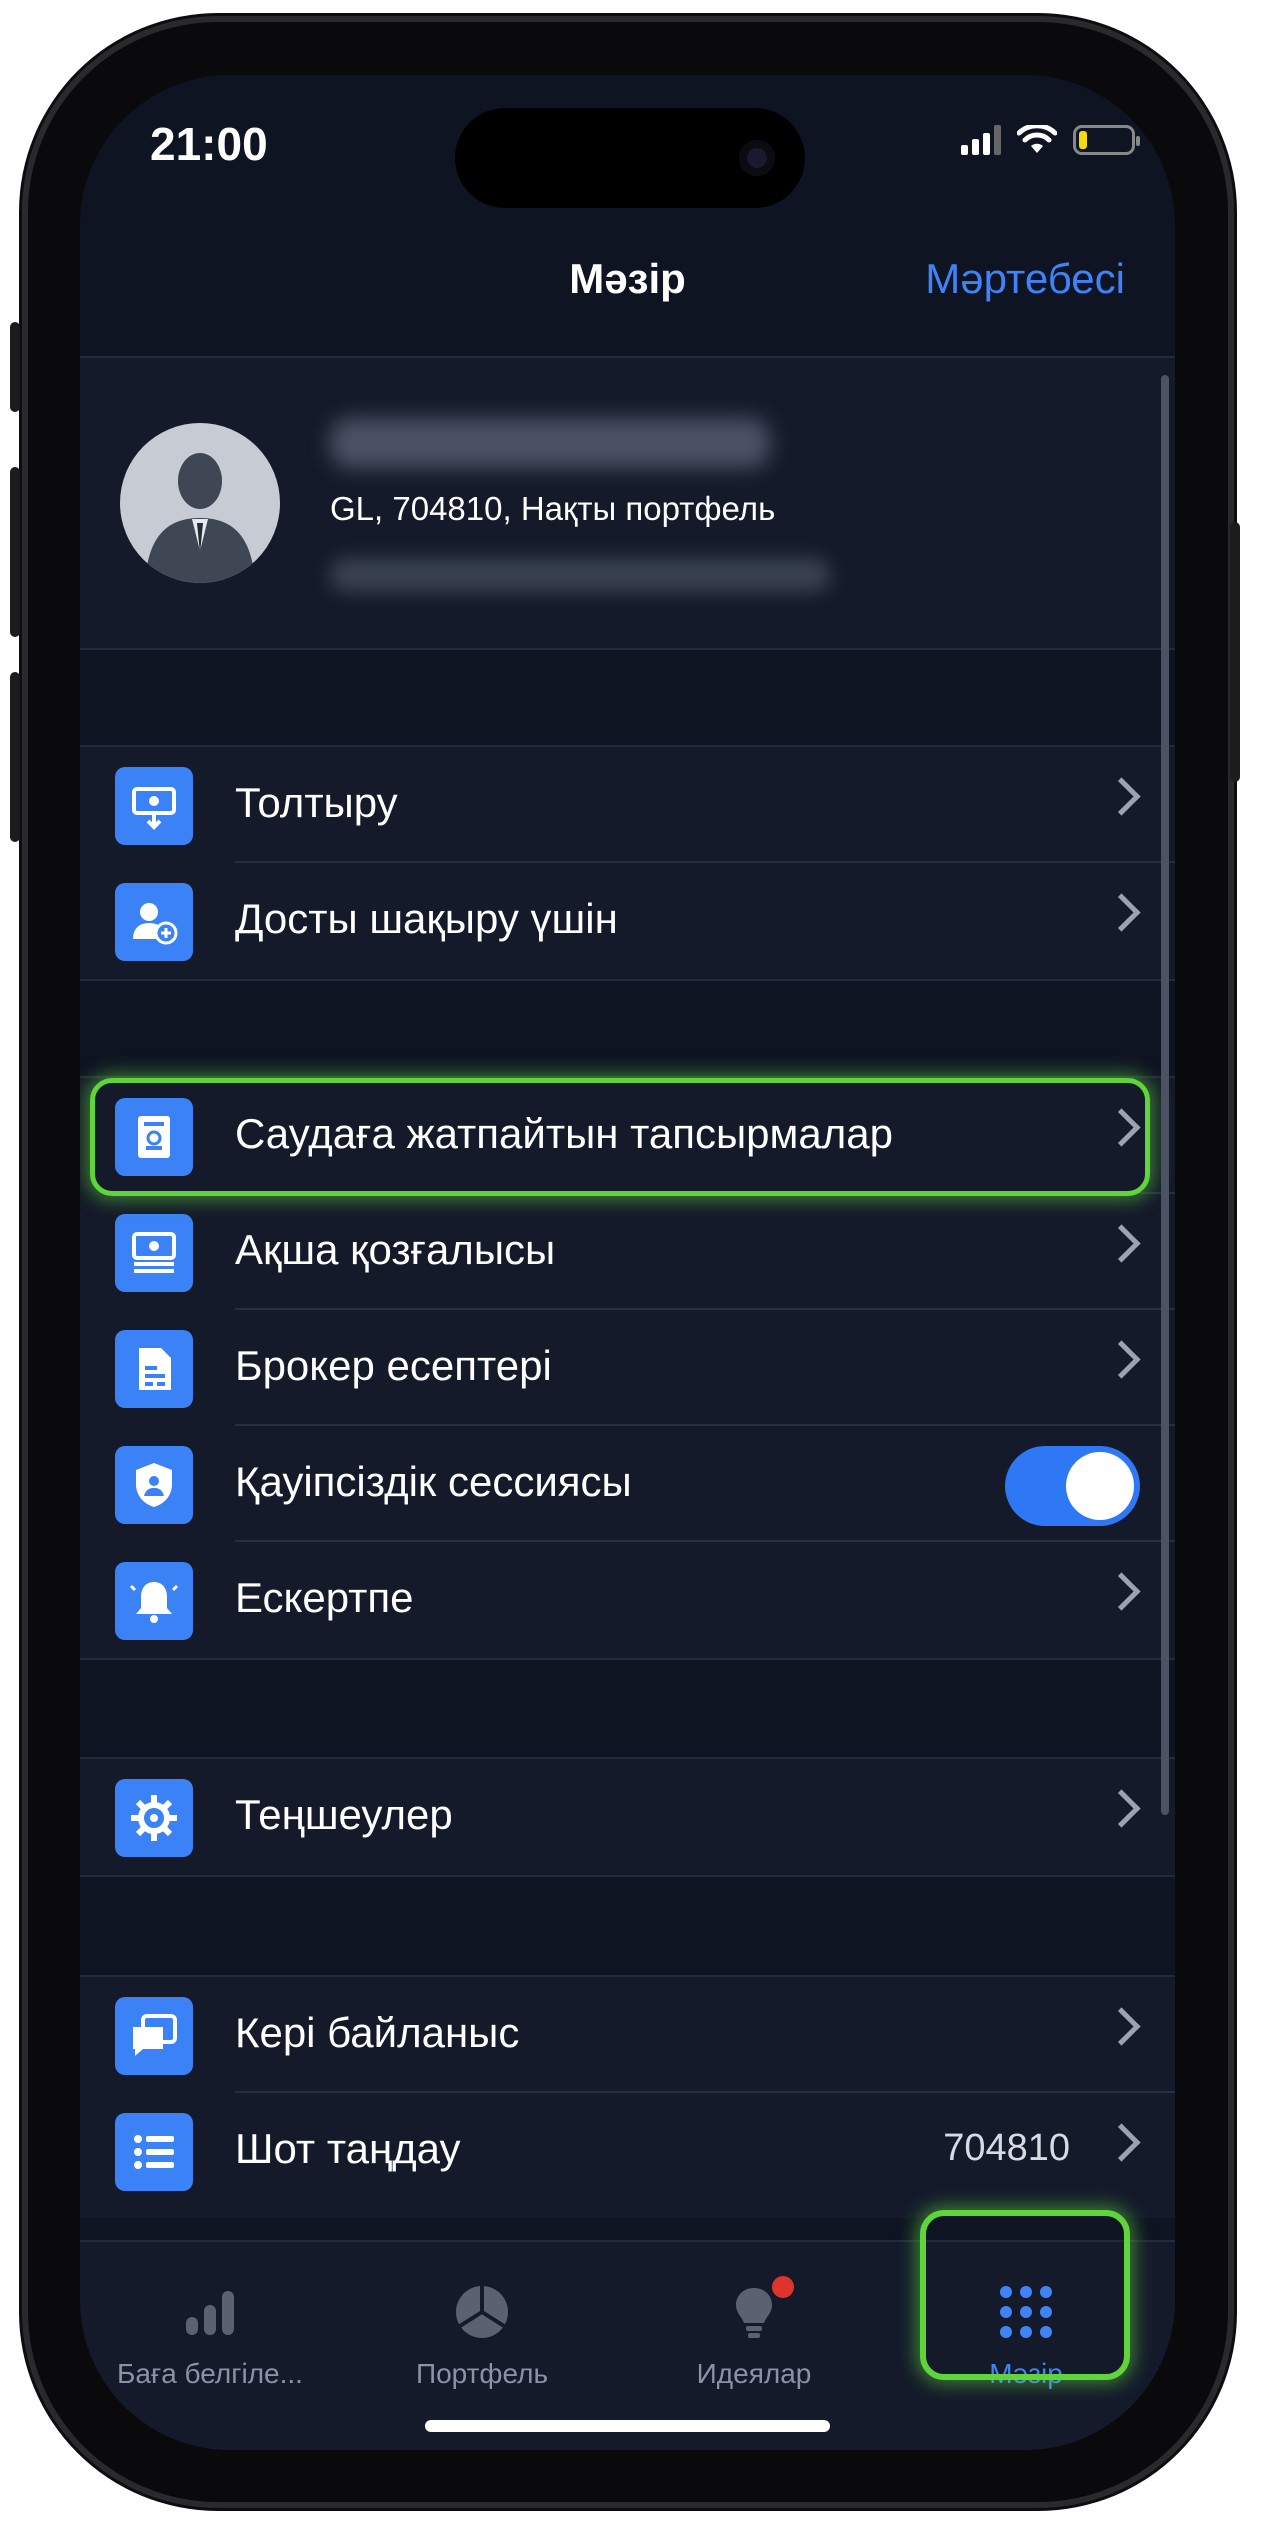 The height and width of the screenshot is (2527, 1262). I want to click on status-bar: 21:00, so click(627, 141).